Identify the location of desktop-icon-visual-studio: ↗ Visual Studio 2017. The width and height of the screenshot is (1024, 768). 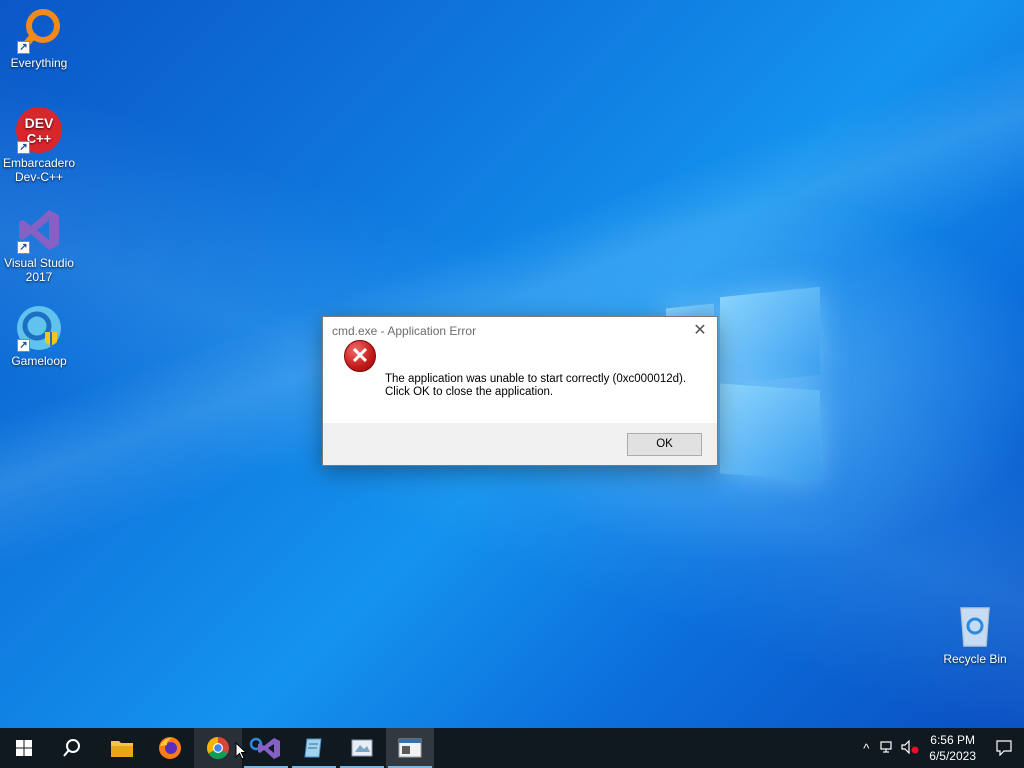
(39, 245).